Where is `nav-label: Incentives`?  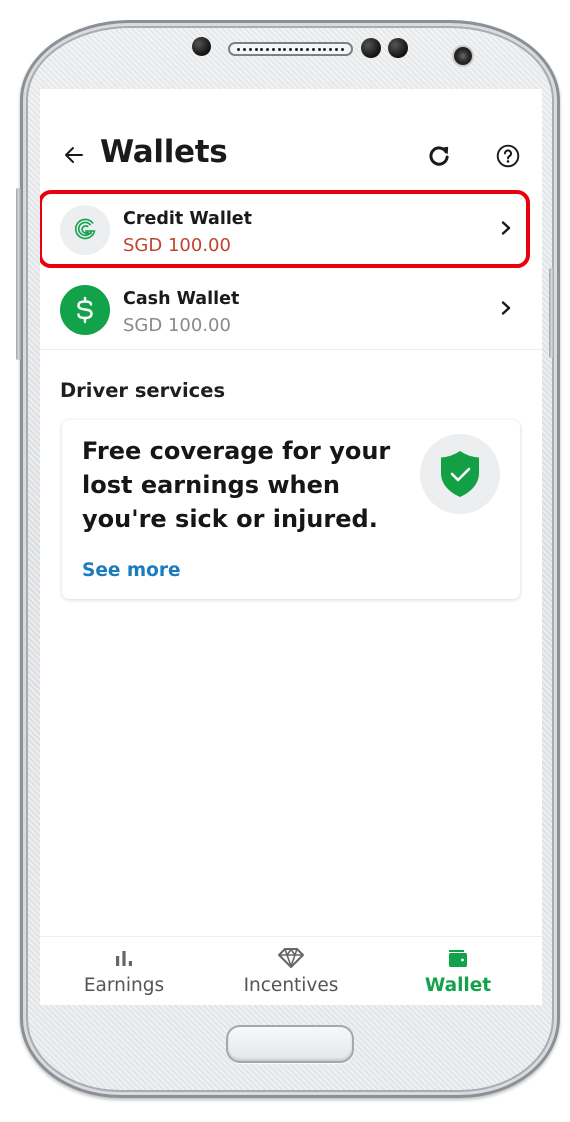
nav-label: Incentives is located at coordinates (291, 985).